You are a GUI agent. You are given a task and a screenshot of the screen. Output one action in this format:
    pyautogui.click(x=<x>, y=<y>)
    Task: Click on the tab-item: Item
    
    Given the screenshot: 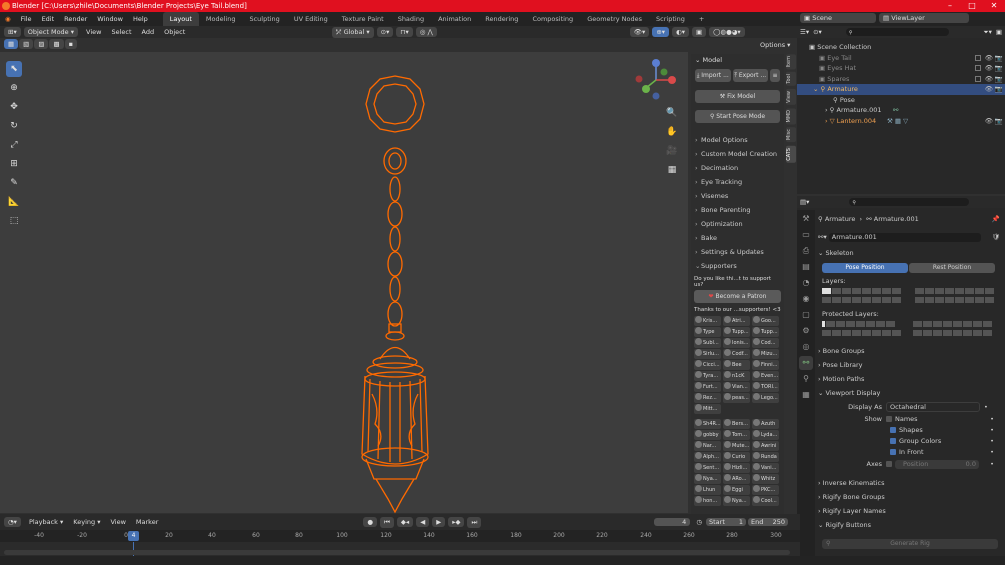 What is the action you would take?
    pyautogui.click(x=791, y=62)
    